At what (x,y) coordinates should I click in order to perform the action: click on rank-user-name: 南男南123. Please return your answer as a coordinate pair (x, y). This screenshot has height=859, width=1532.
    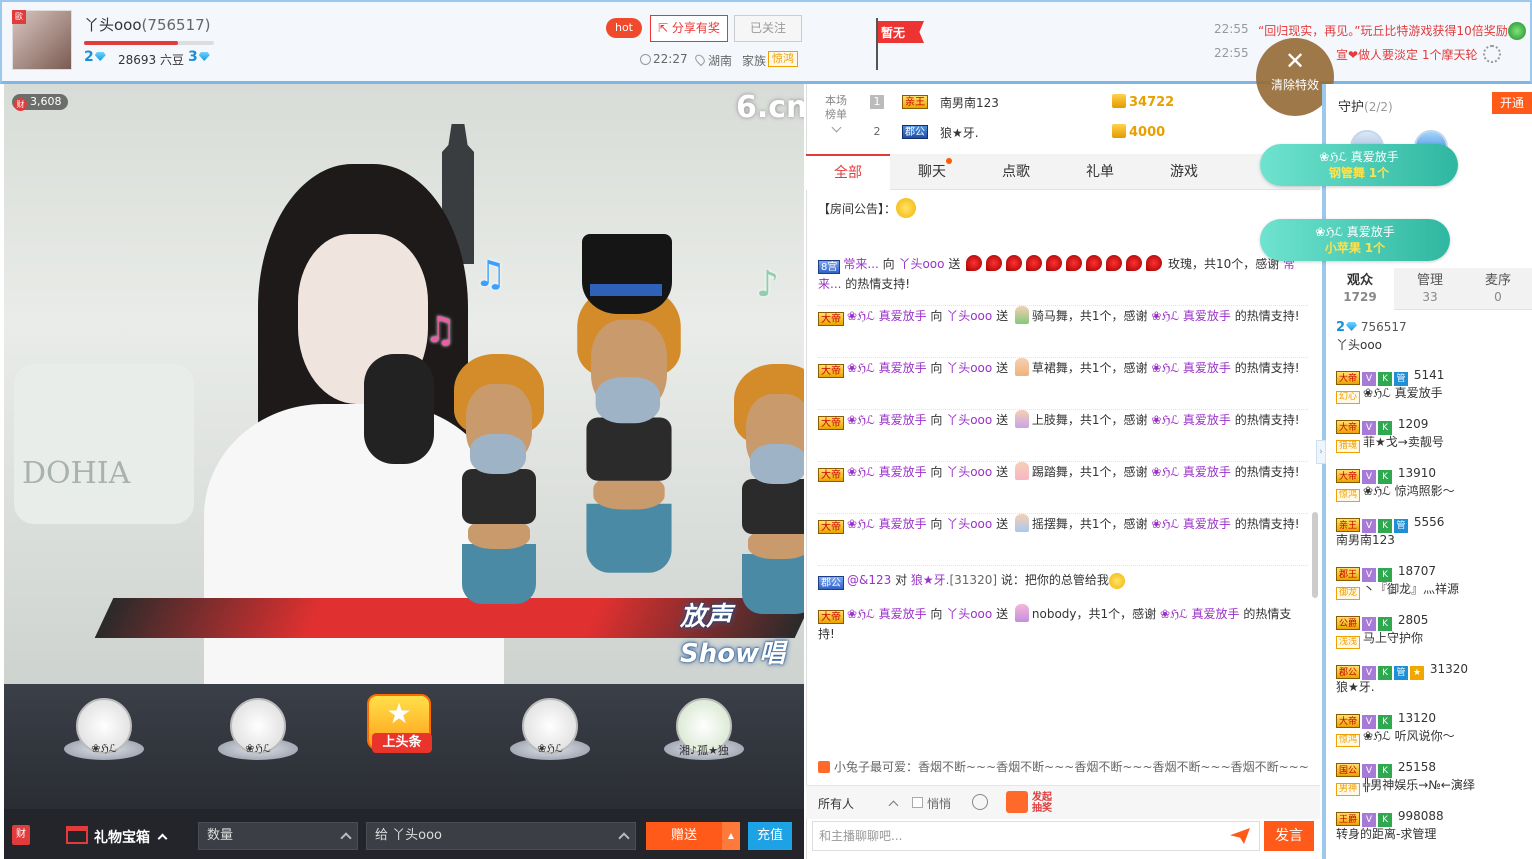
    Looking at the image, I should click on (969, 102).